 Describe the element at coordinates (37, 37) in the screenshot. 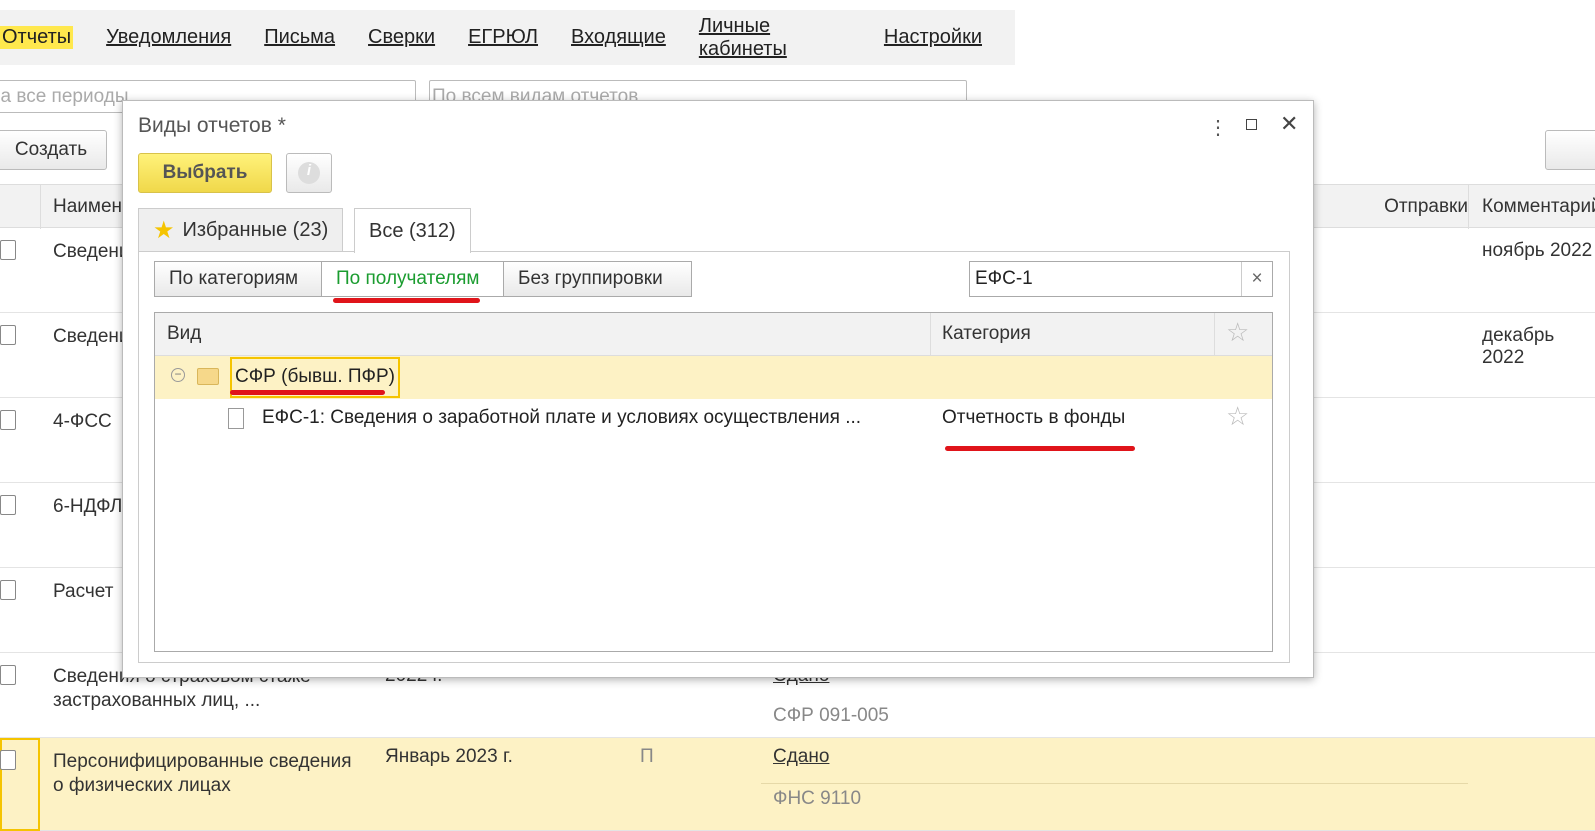

I see `nav-reports: Отчеты` at that location.